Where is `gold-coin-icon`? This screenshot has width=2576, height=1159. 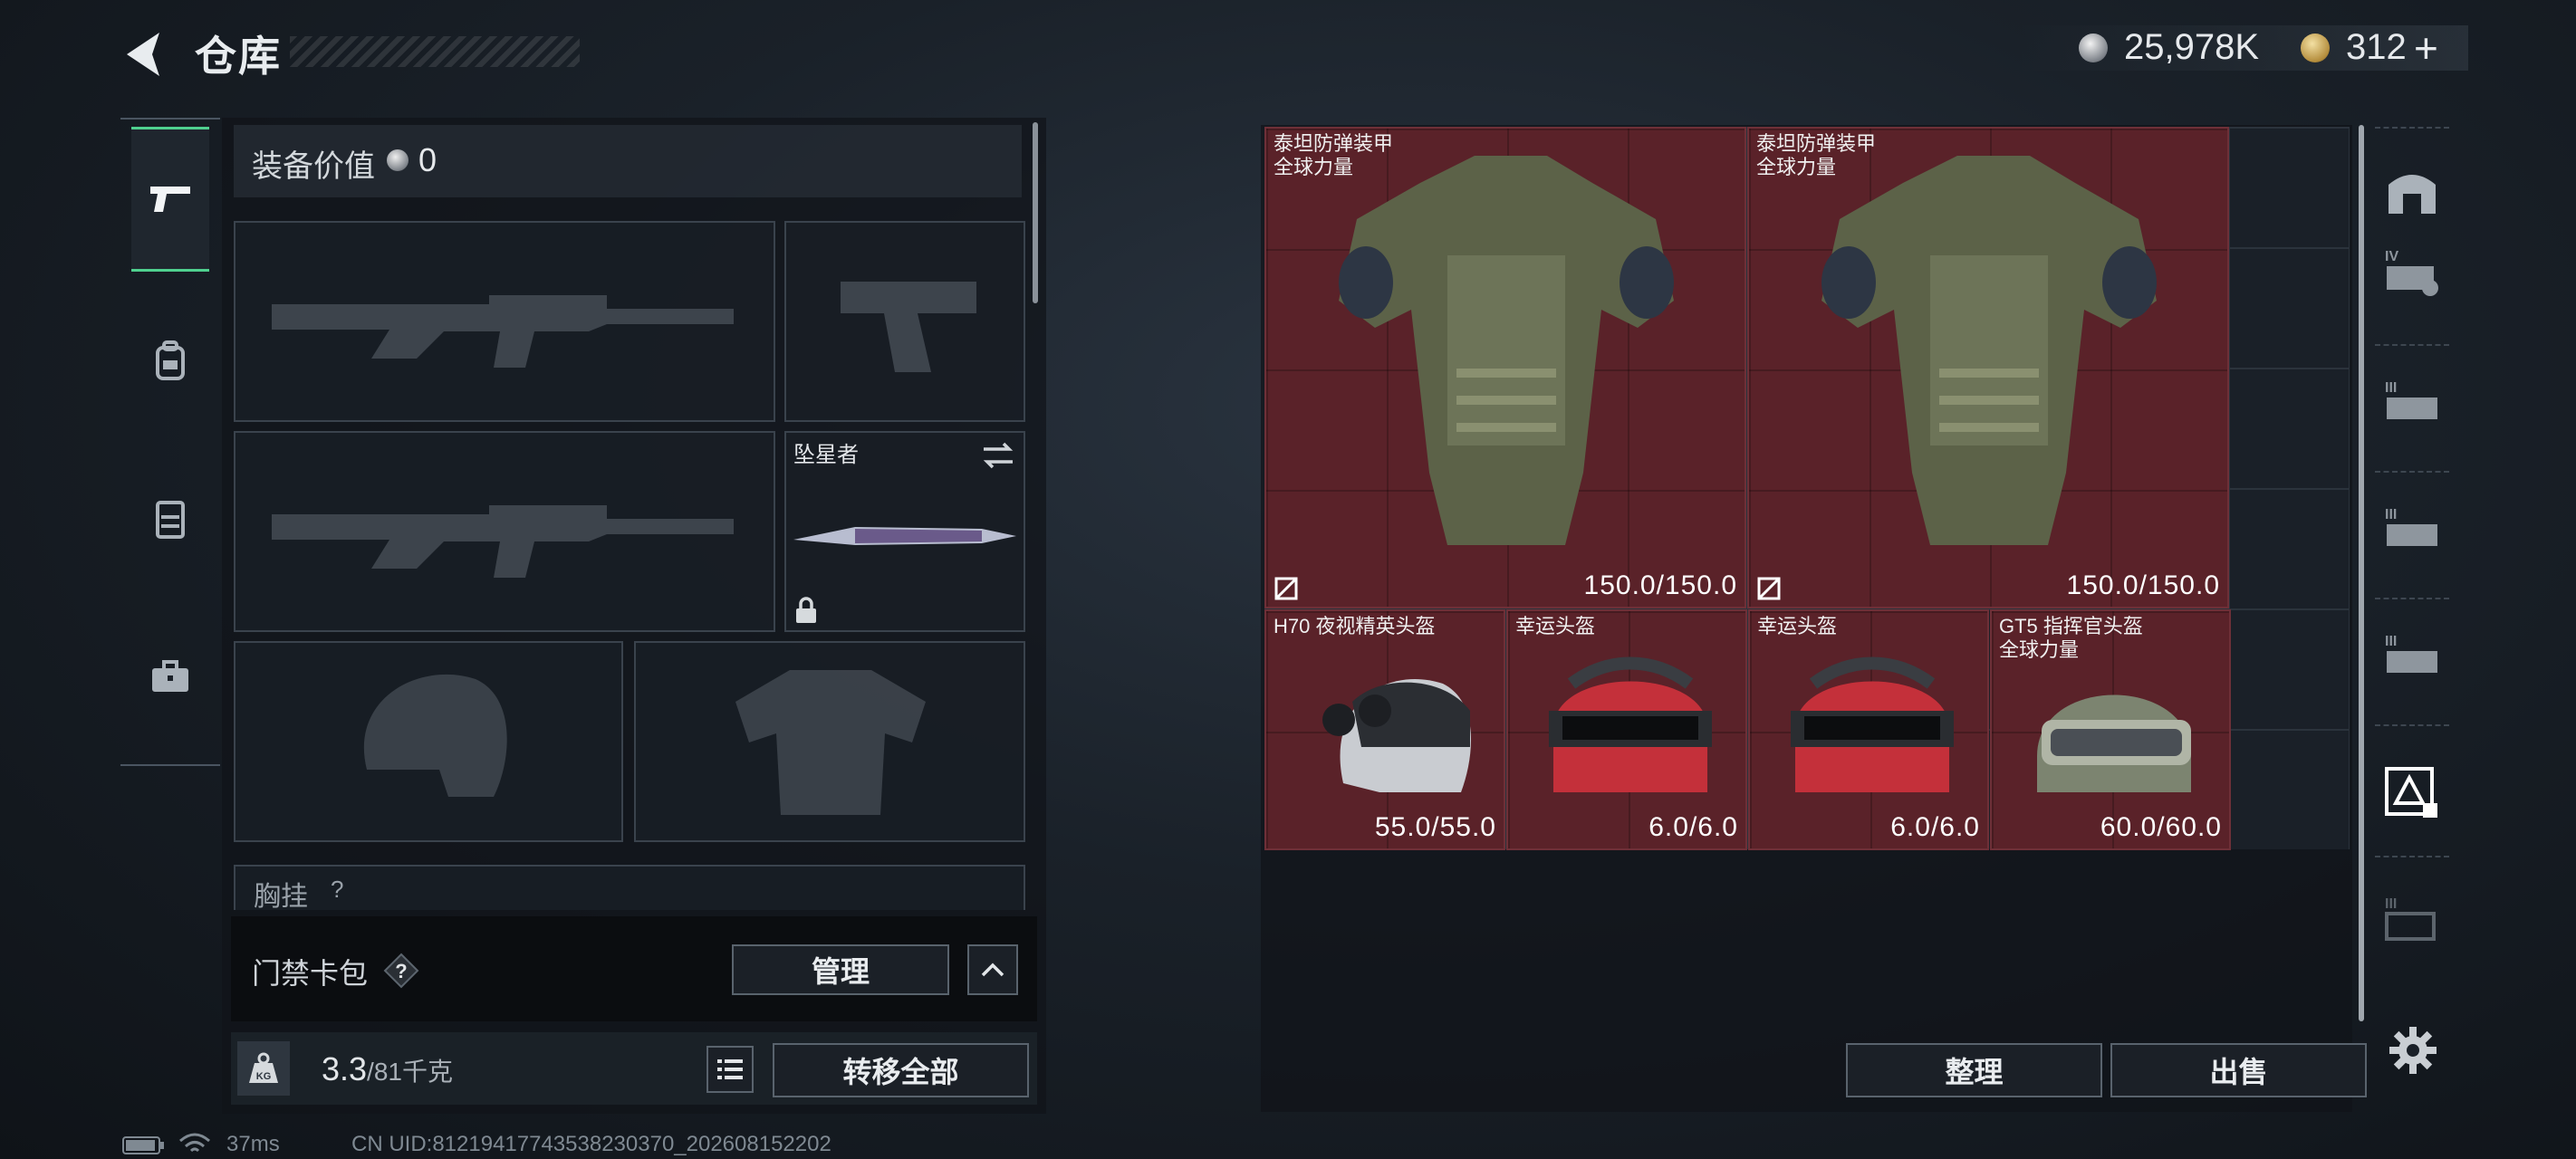 gold-coin-icon is located at coordinates (2315, 48).